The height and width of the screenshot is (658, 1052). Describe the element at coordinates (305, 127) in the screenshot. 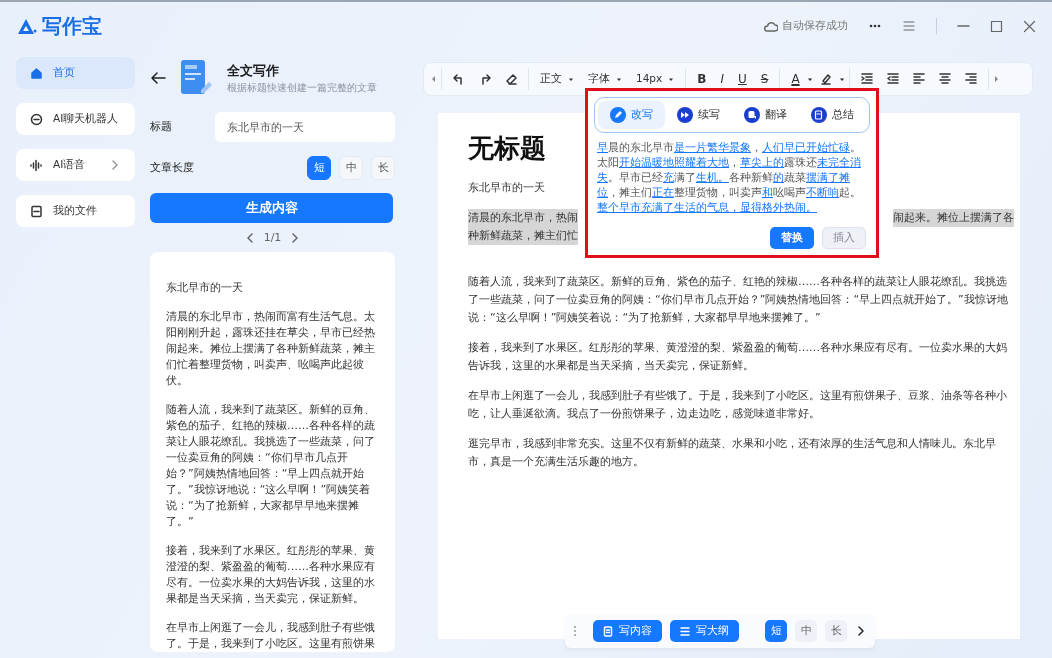

I see `title-input: 东北早市的一天` at that location.